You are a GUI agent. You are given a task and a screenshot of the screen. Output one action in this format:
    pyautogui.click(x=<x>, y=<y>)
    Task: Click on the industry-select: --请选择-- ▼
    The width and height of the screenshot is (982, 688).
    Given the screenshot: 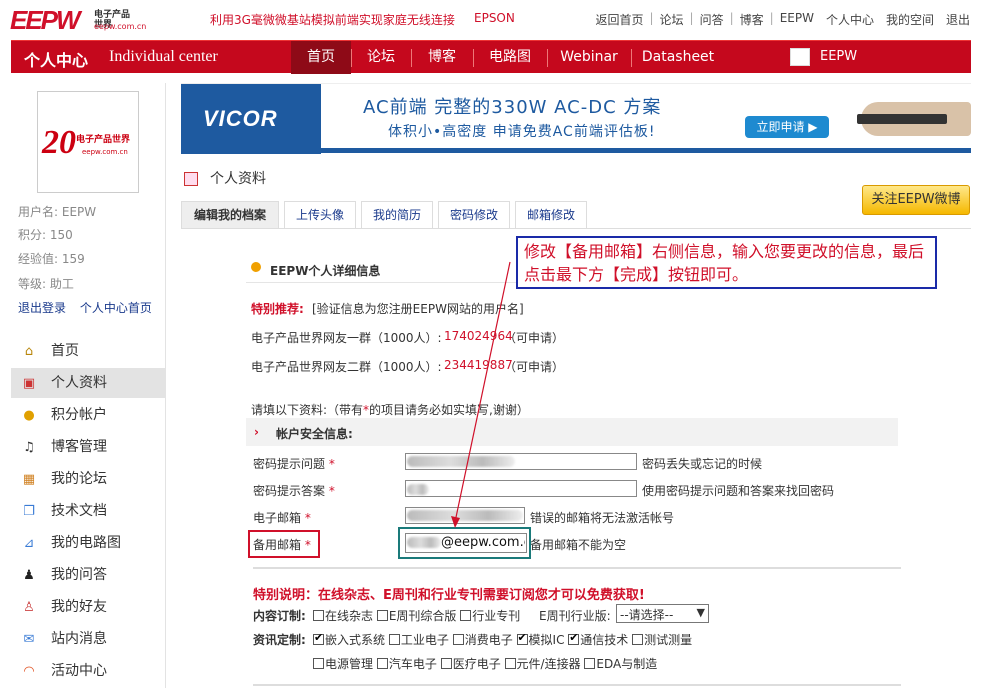 What is the action you would take?
    pyautogui.click(x=662, y=613)
    